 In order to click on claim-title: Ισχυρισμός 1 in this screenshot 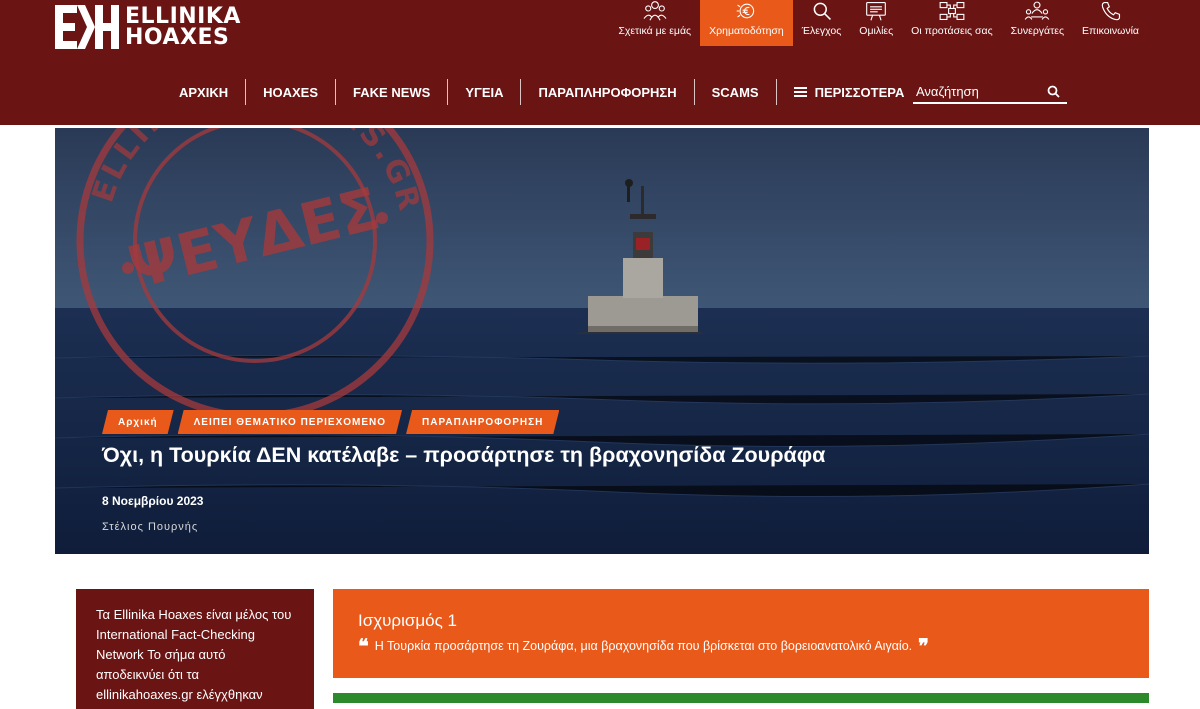, I will do `click(407, 620)`.